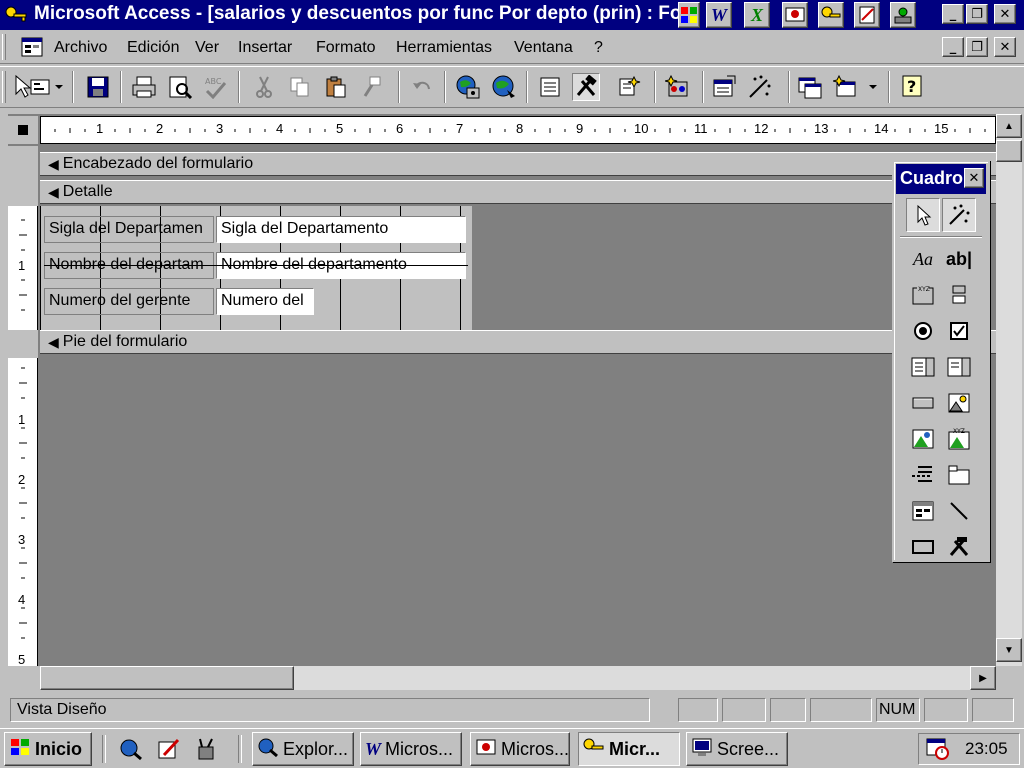 Image resolution: width=1024 pixels, height=768 pixels. Describe the element at coordinates (701, 128) in the screenshot. I see `ruler-label: 11` at that location.